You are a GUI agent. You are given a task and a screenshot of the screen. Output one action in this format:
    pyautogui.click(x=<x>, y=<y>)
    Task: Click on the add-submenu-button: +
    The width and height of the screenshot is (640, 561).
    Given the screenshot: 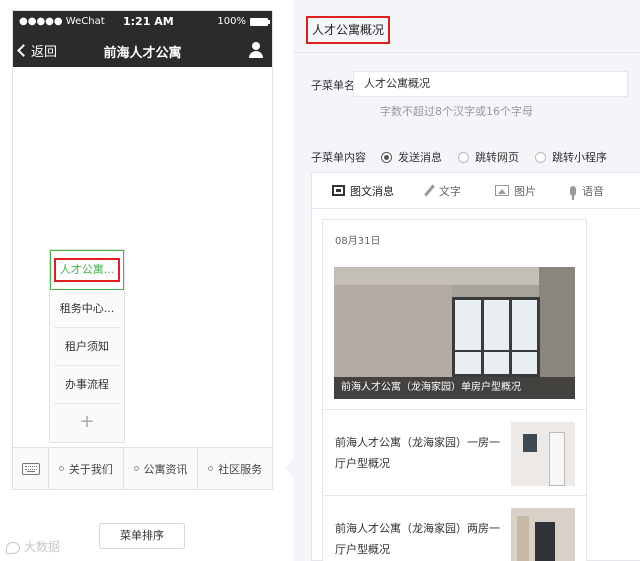 What is the action you would take?
    pyautogui.click(x=87, y=423)
    